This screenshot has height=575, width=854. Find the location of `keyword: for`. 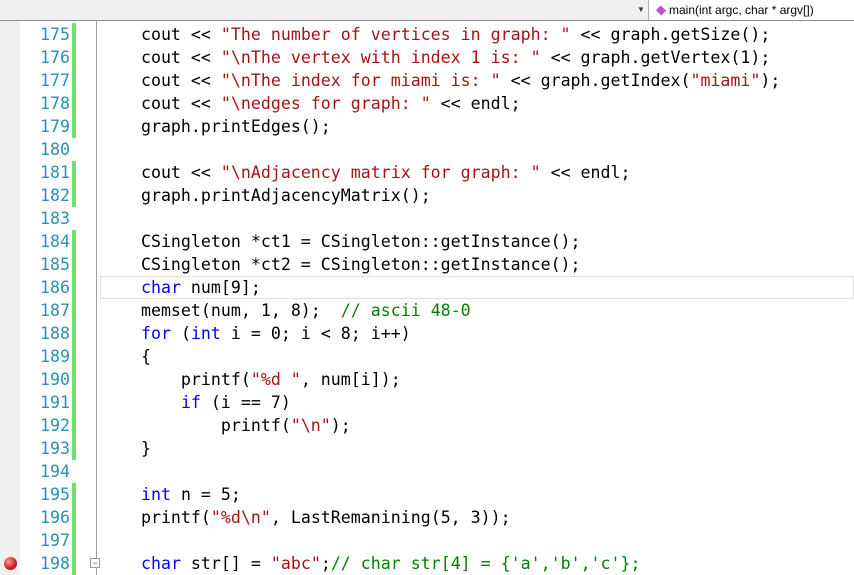

keyword: for is located at coordinates (155, 333).